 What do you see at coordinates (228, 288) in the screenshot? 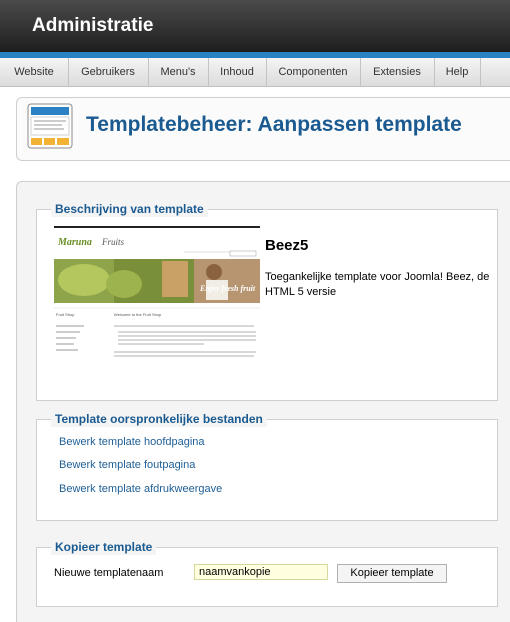
I see `preview-banner-text: Enjoy fresh fruit` at bounding box center [228, 288].